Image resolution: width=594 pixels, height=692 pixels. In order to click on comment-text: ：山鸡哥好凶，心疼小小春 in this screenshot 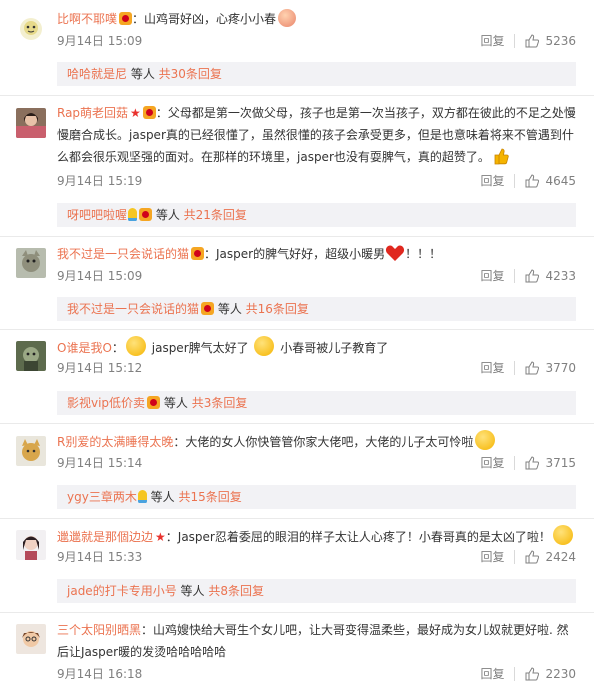, I will do `click(204, 19)`.